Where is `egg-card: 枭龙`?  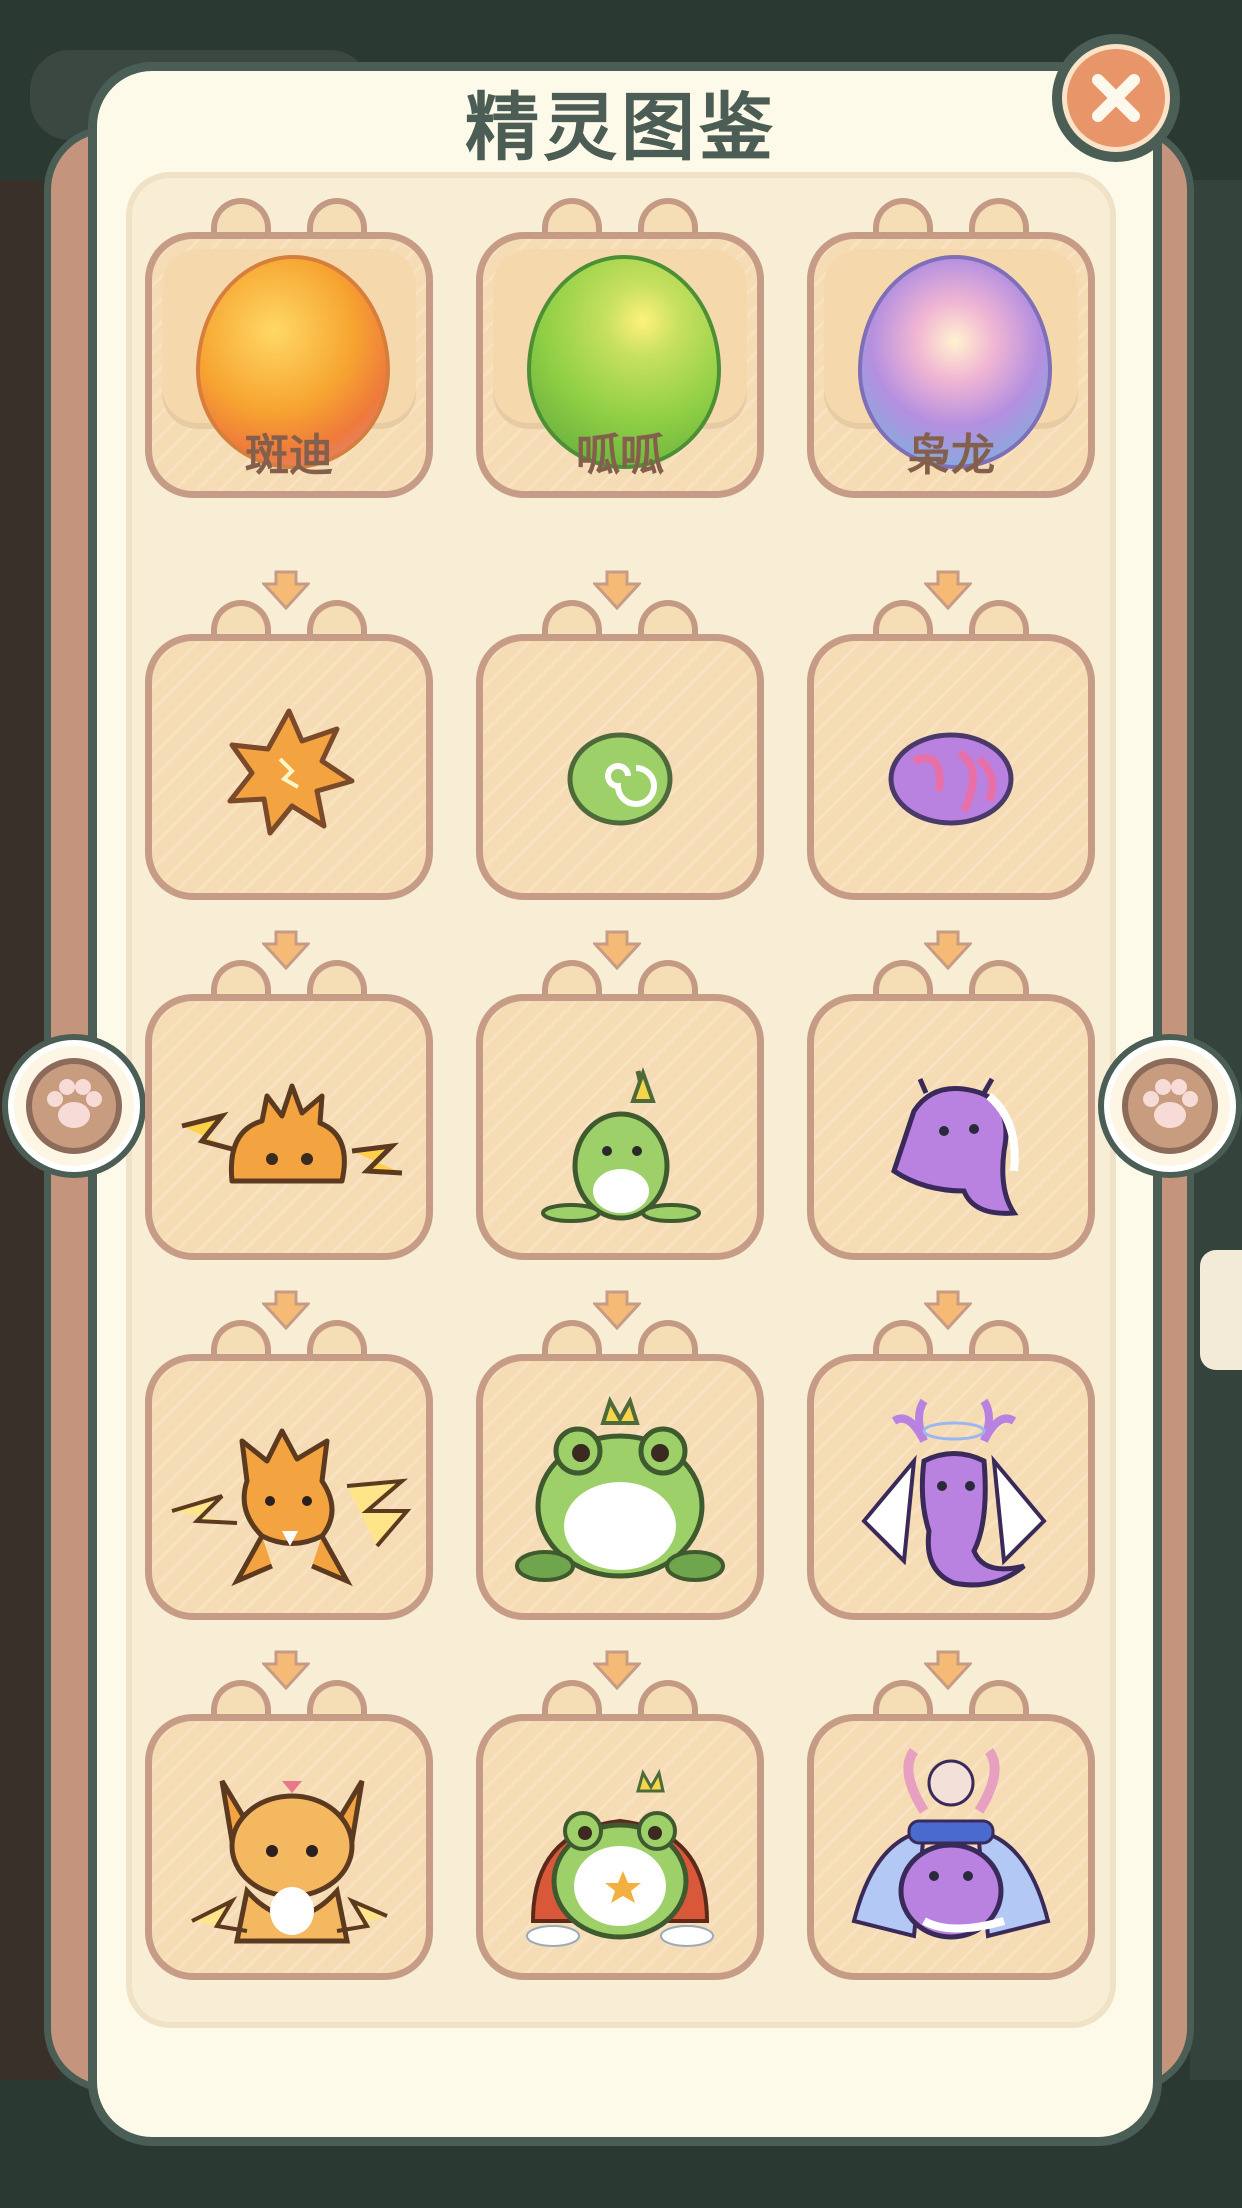
egg-card: 枭龙 is located at coordinates (951, 365).